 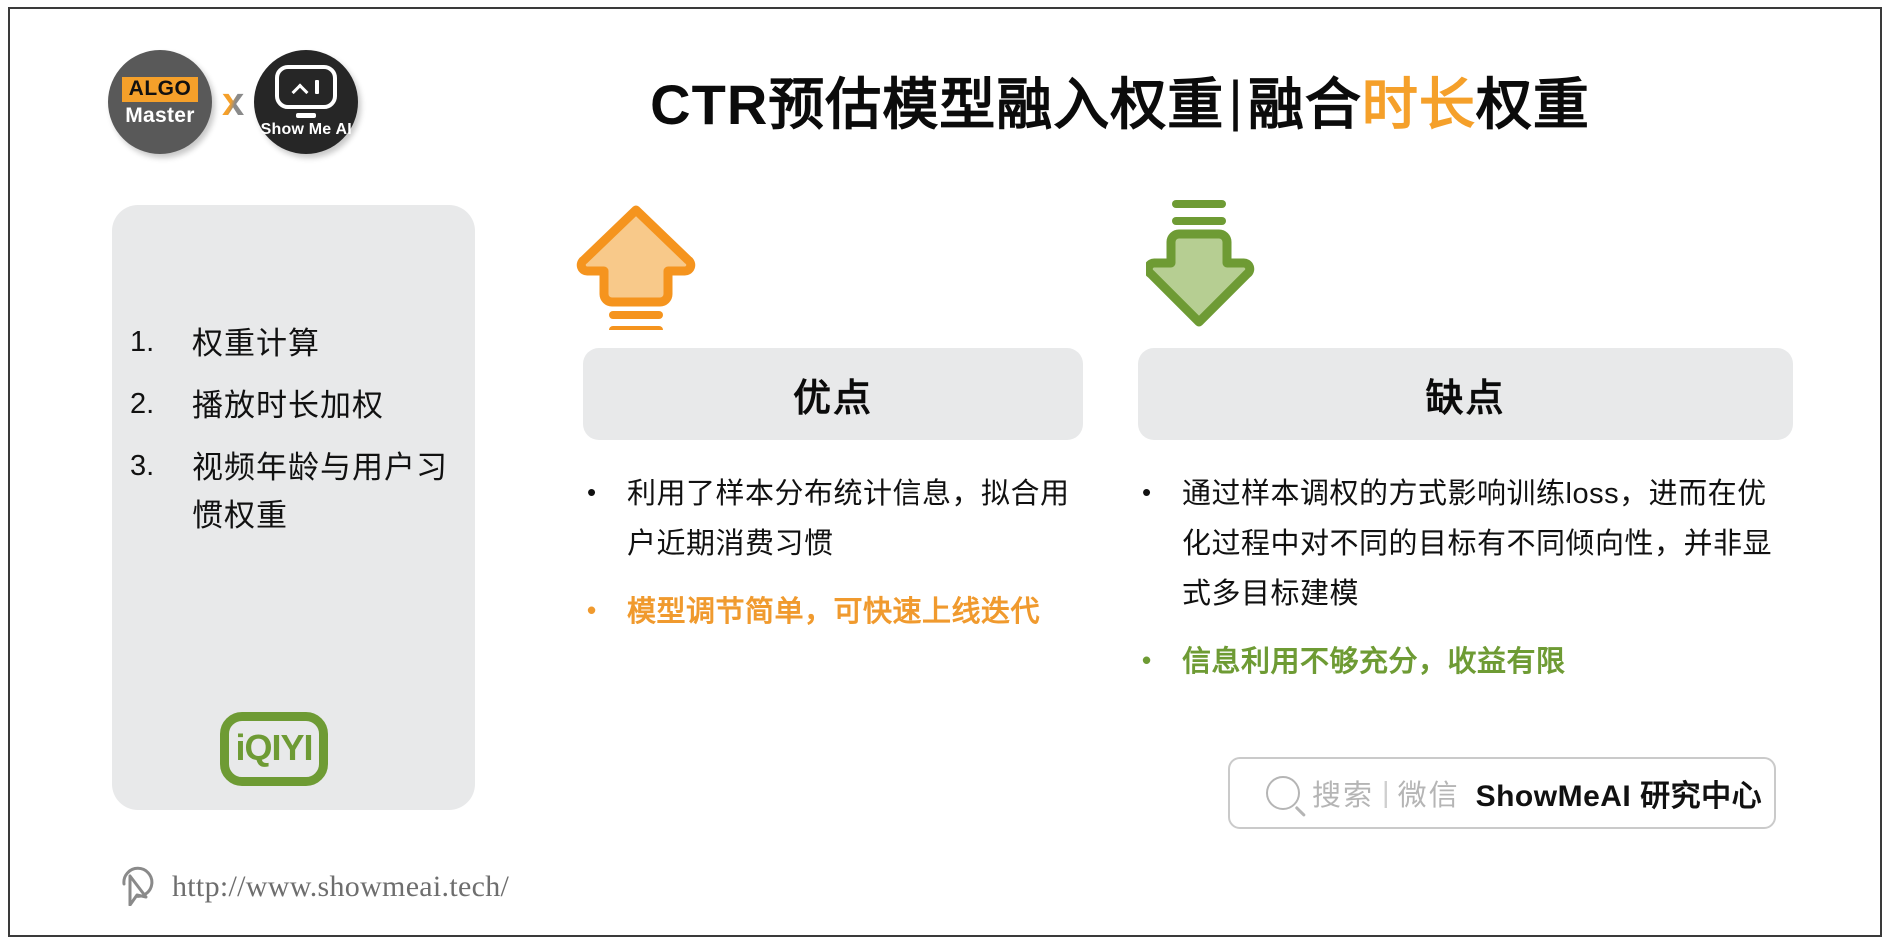 I want to click on list-item-label: 视频年龄与用户习惯权重, so click(x=320, y=492).